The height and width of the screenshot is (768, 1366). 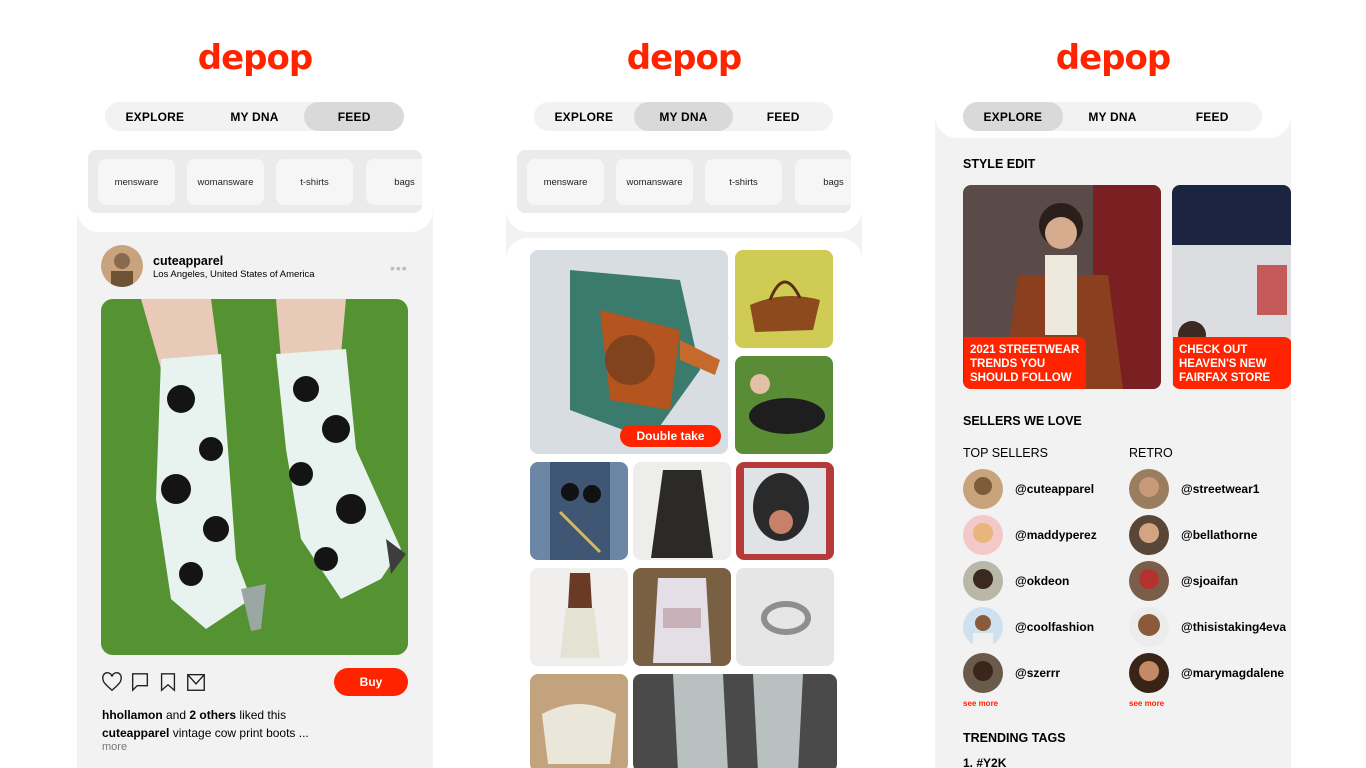 What do you see at coordinates (682, 511) in the screenshot?
I see `product-tile-coat` at bounding box center [682, 511].